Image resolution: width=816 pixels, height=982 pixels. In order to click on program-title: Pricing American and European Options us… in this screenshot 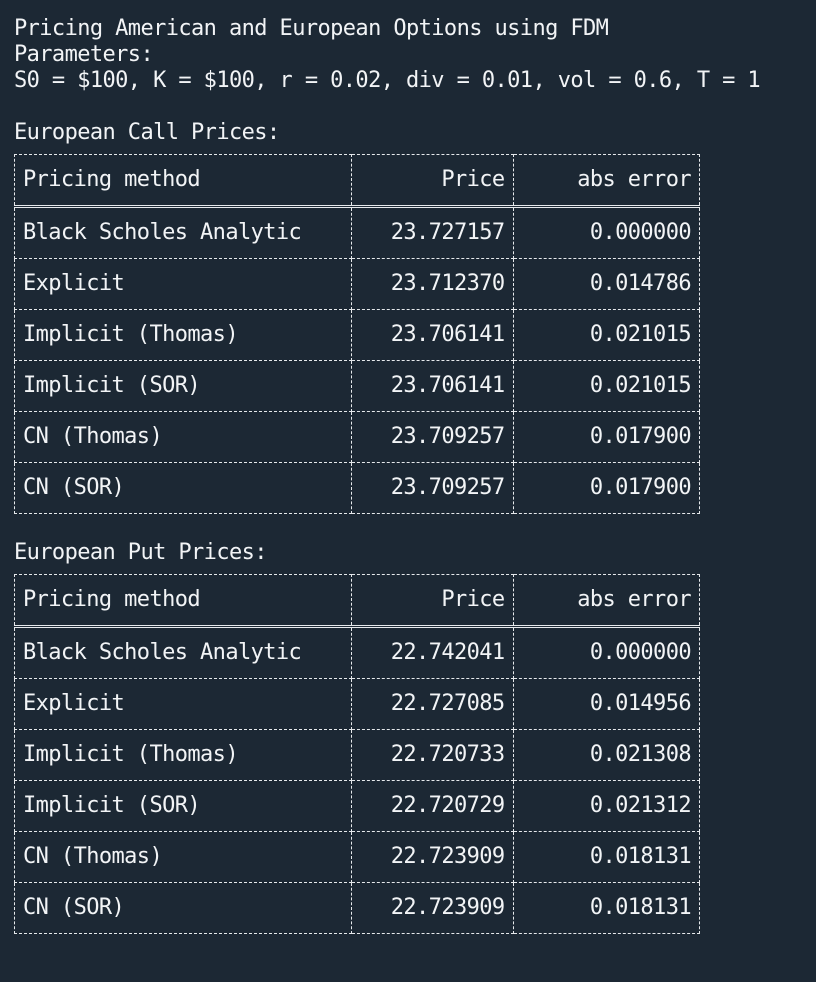, I will do `click(311, 28)`.